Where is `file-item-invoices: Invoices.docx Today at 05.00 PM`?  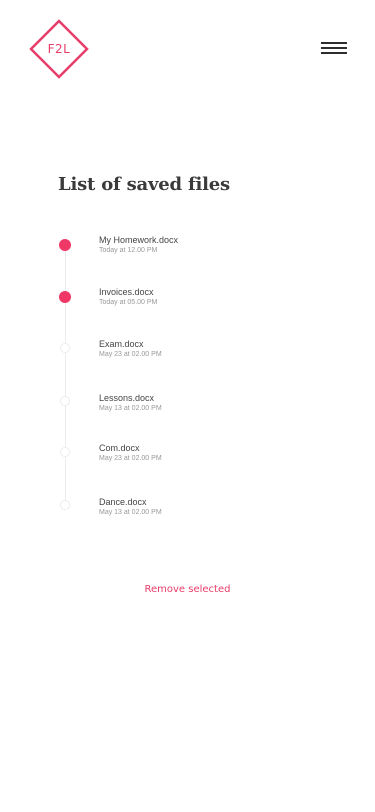
file-item-invoices: Invoices.docx Today at 05.00 PM is located at coordinates (158, 307).